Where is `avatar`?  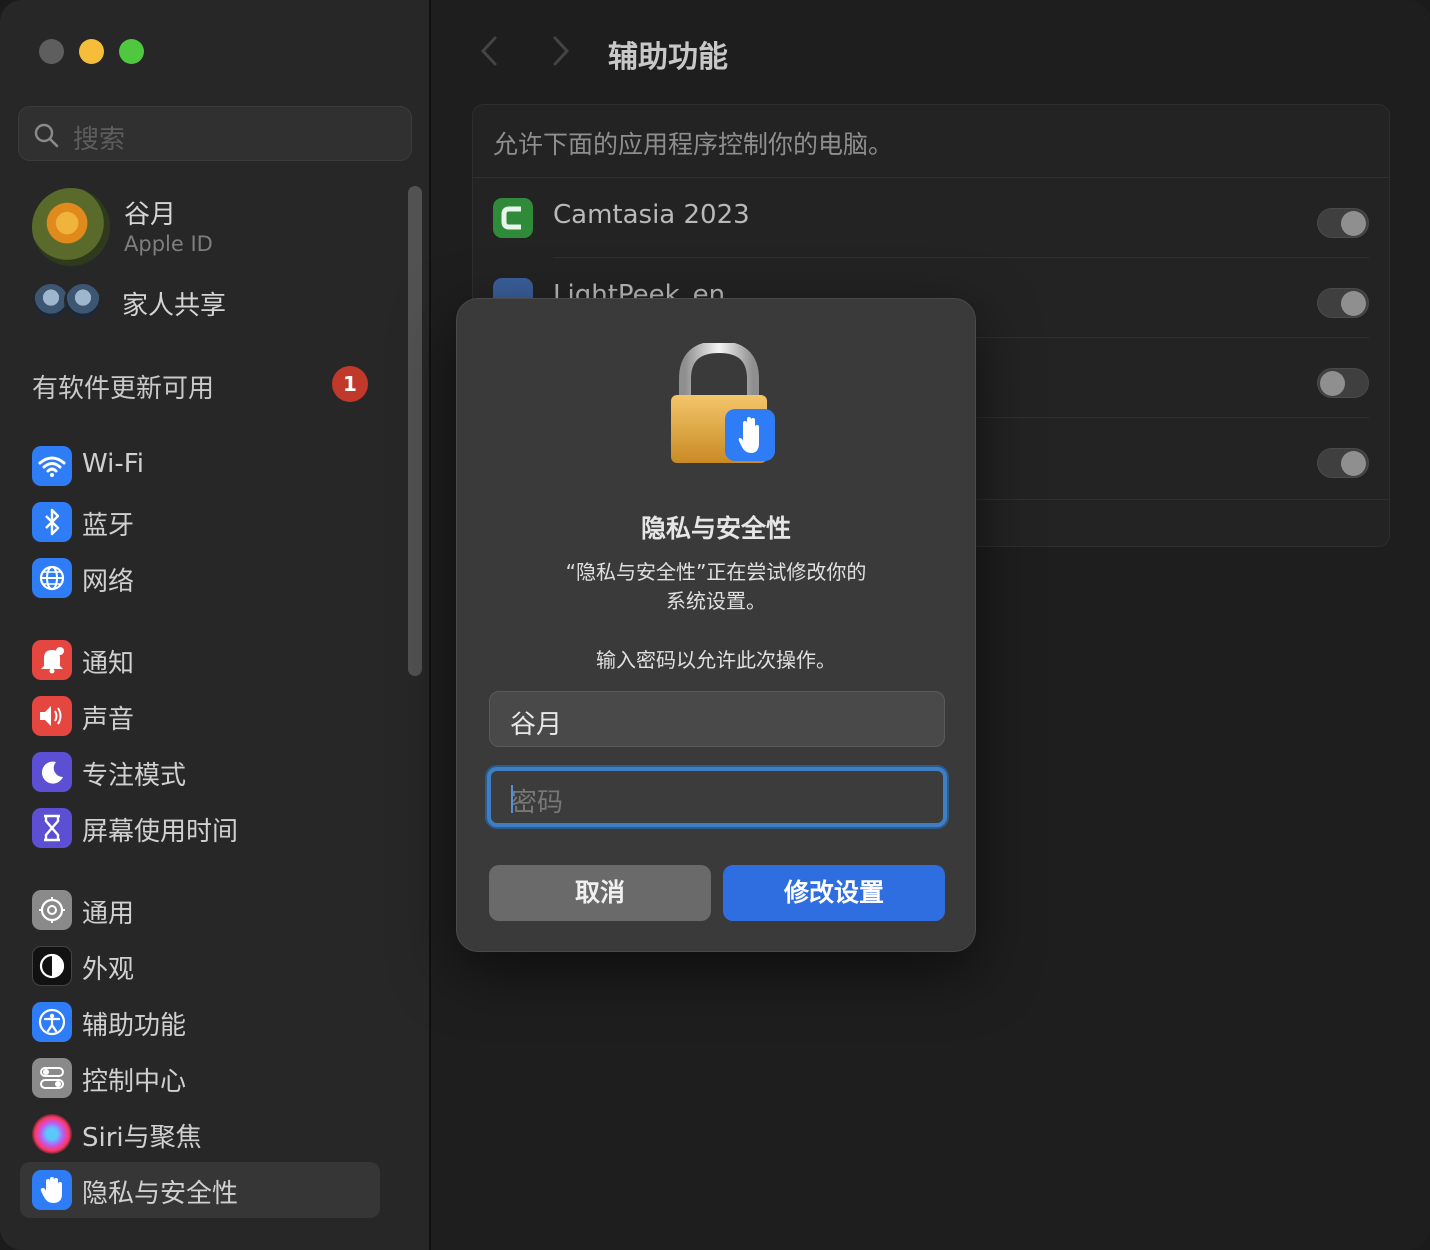 avatar is located at coordinates (71, 227).